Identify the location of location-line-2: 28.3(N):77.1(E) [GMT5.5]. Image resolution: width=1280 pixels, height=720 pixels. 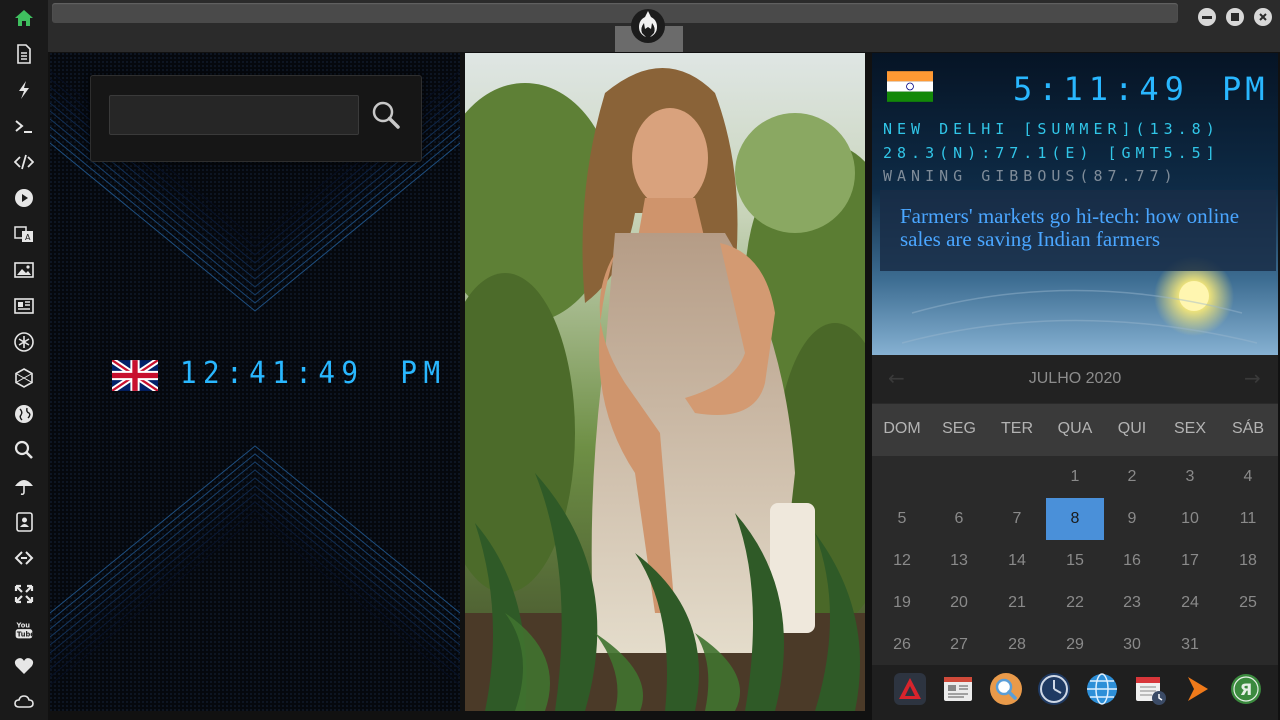
(1051, 153).